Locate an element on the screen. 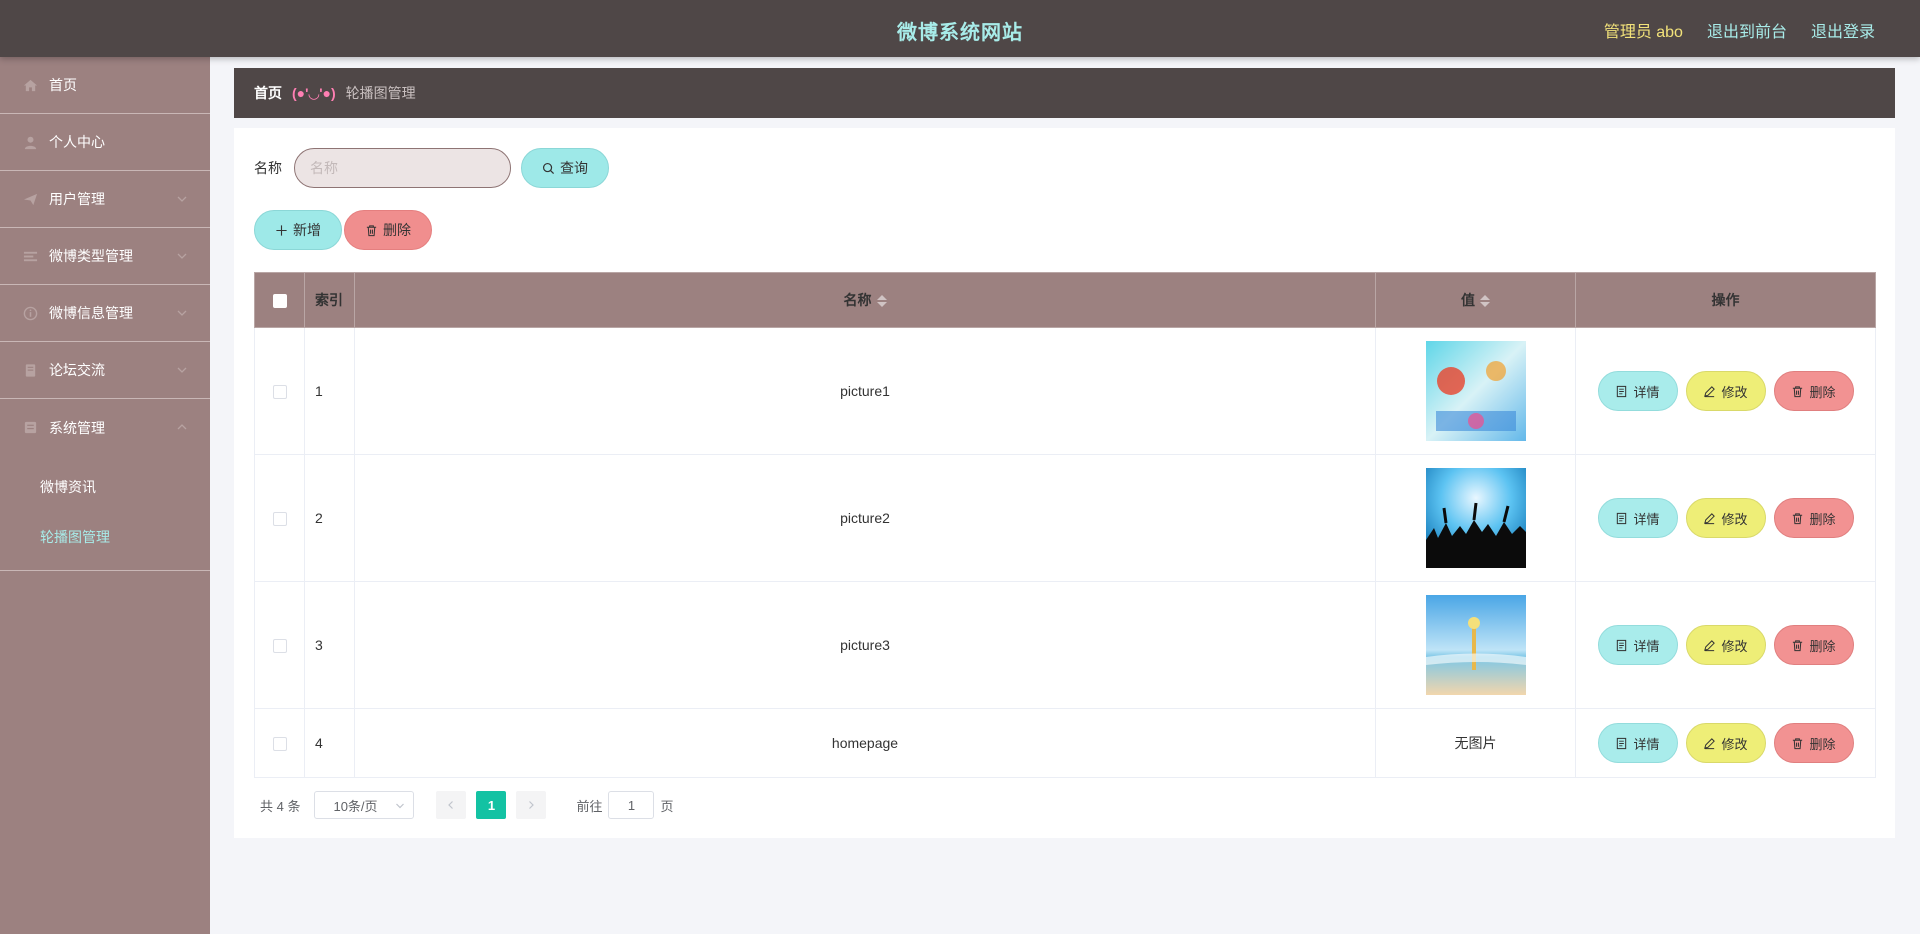 Image resolution: width=1920 pixels, height=934 pixels. select-all-checkbox is located at coordinates (279, 301).